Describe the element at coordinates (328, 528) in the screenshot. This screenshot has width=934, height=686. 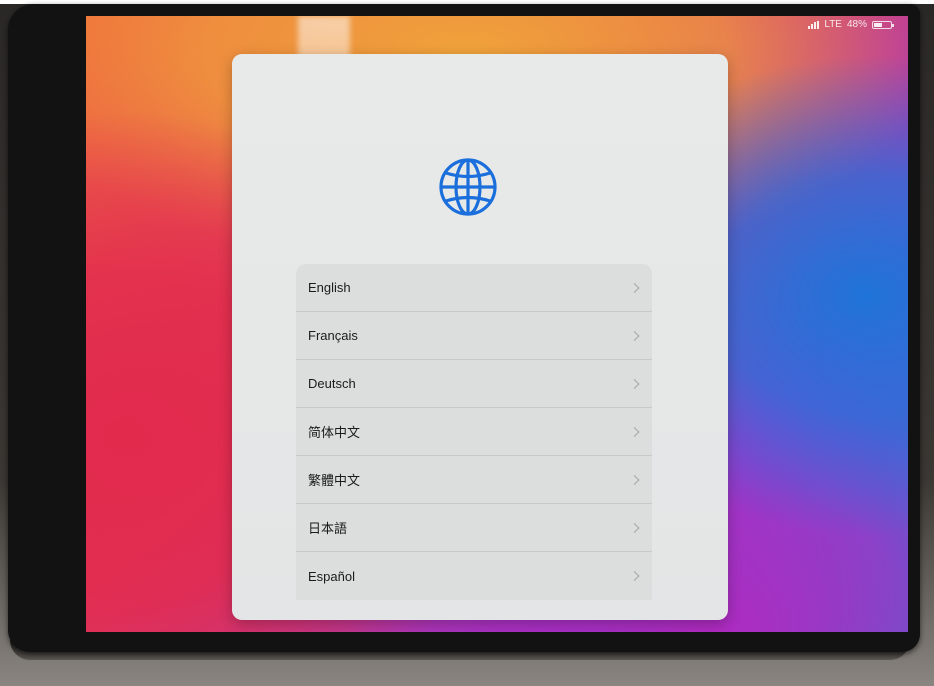
I see `language-label: 日本語` at that location.